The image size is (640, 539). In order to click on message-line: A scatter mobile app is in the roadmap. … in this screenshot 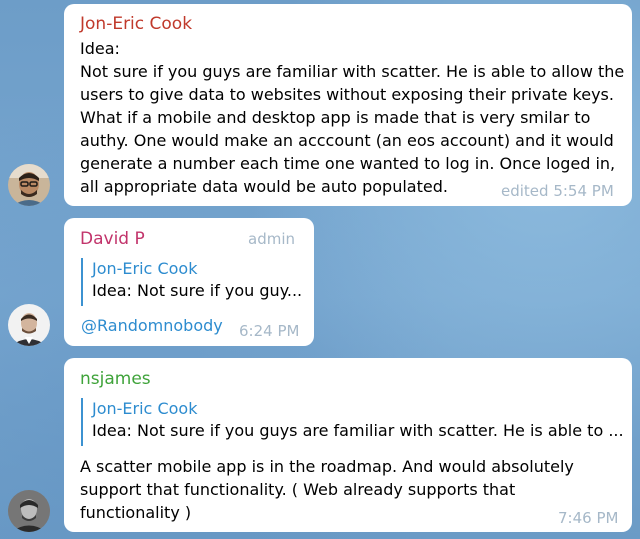, I will do `click(327, 466)`.